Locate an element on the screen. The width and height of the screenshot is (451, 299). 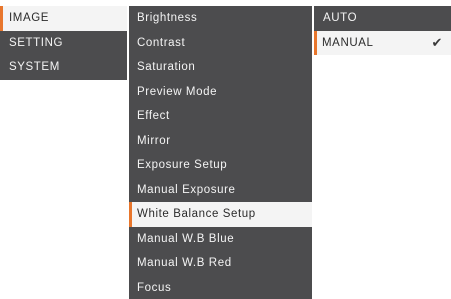
main-menu-item-setting: SETTING is located at coordinates (63, 42).